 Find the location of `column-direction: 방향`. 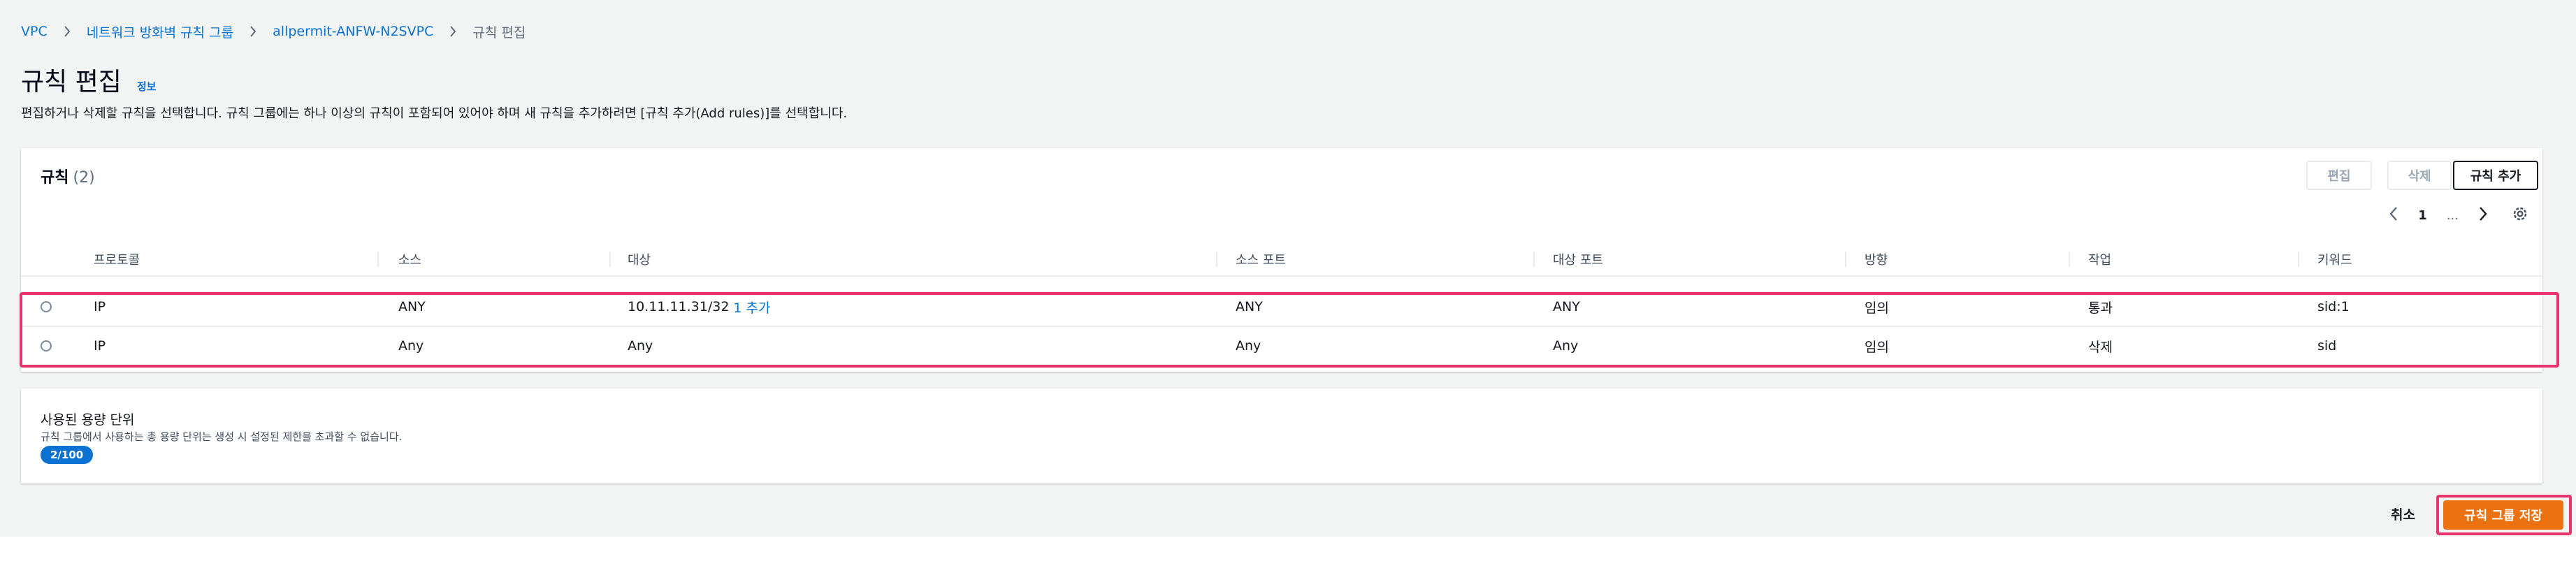

column-direction: 방향 is located at coordinates (1877, 259).